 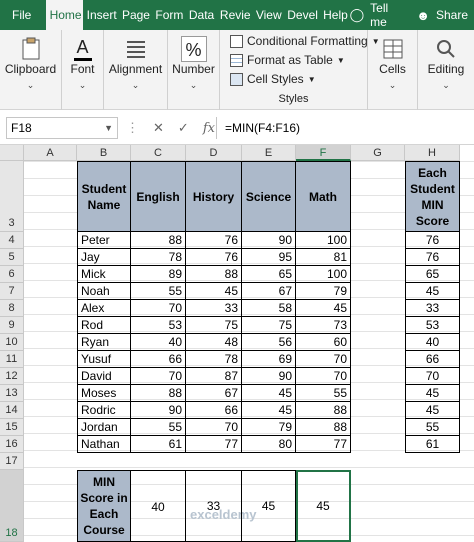 I want to click on cell-name: Jay, so click(x=104, y=257).